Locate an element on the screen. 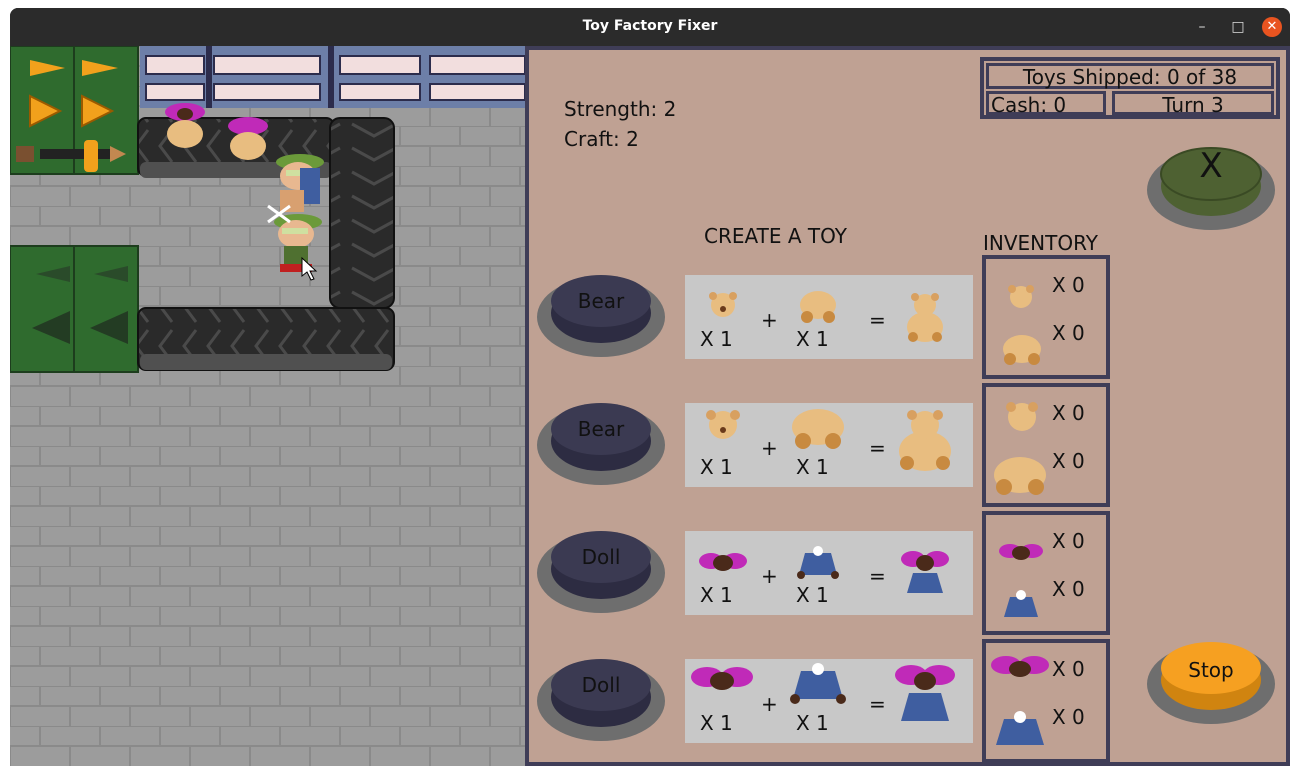  craft-stat: Craft: 2 is located at coordinates (601, 139).